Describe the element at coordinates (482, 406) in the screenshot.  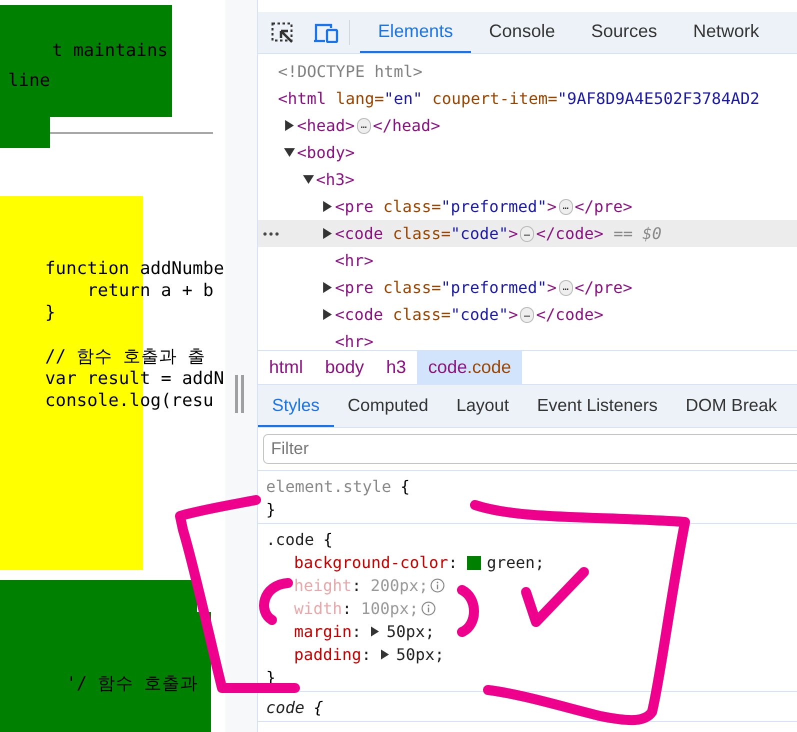
I see `sidebar-tab: Layout` at that location.